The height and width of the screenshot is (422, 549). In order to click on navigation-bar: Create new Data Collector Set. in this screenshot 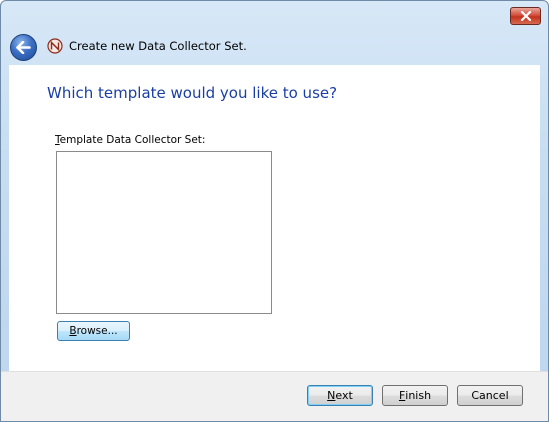, I will do `click(274, 48)`.